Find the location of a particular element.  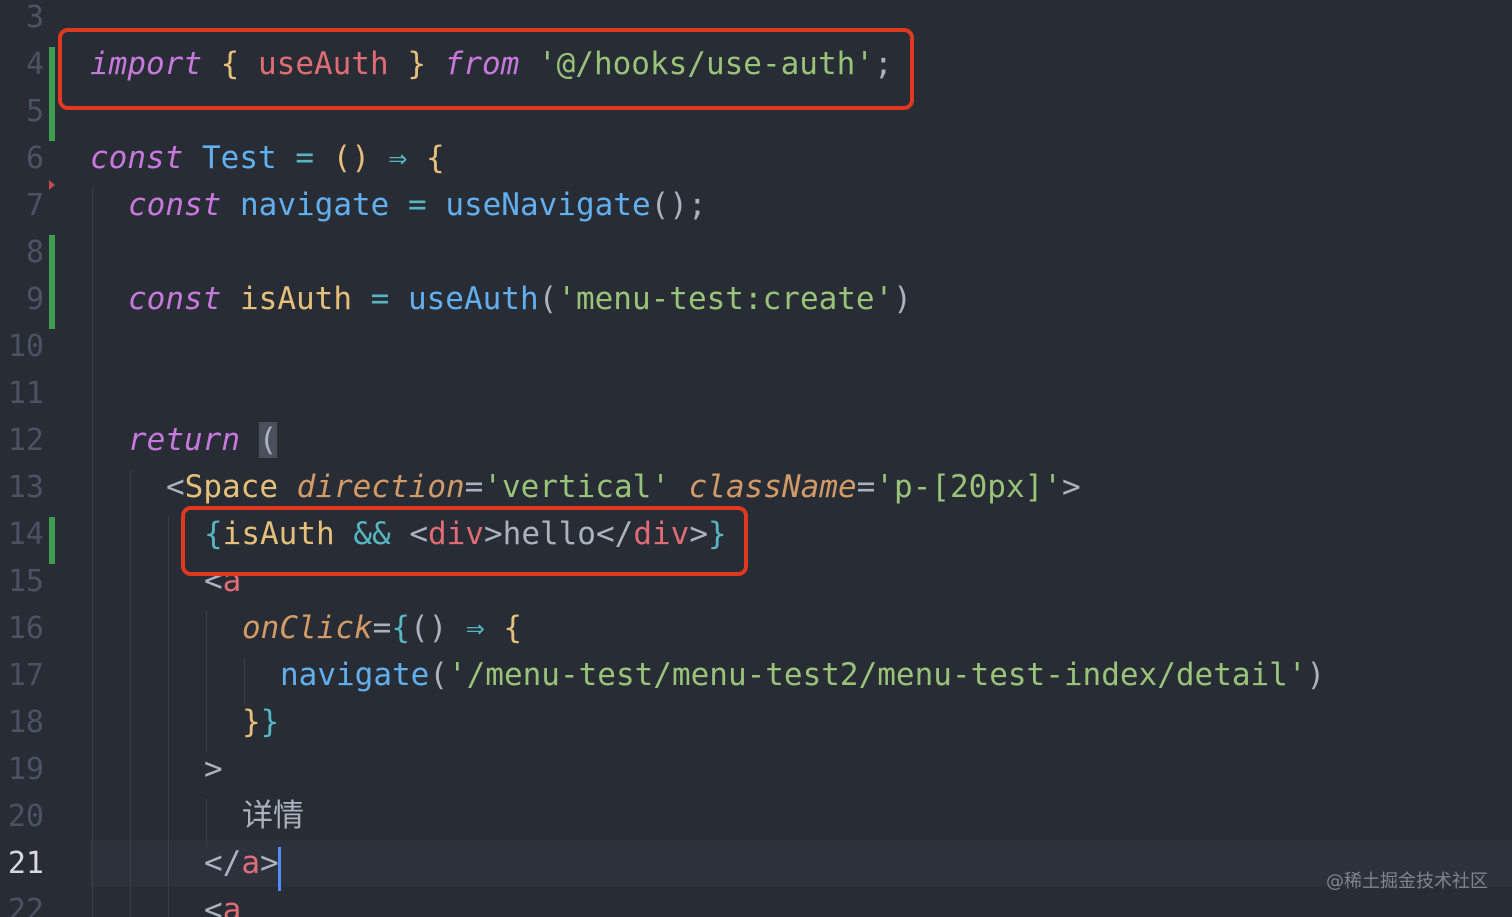

code-token: className is located at coordinates (772, 487).